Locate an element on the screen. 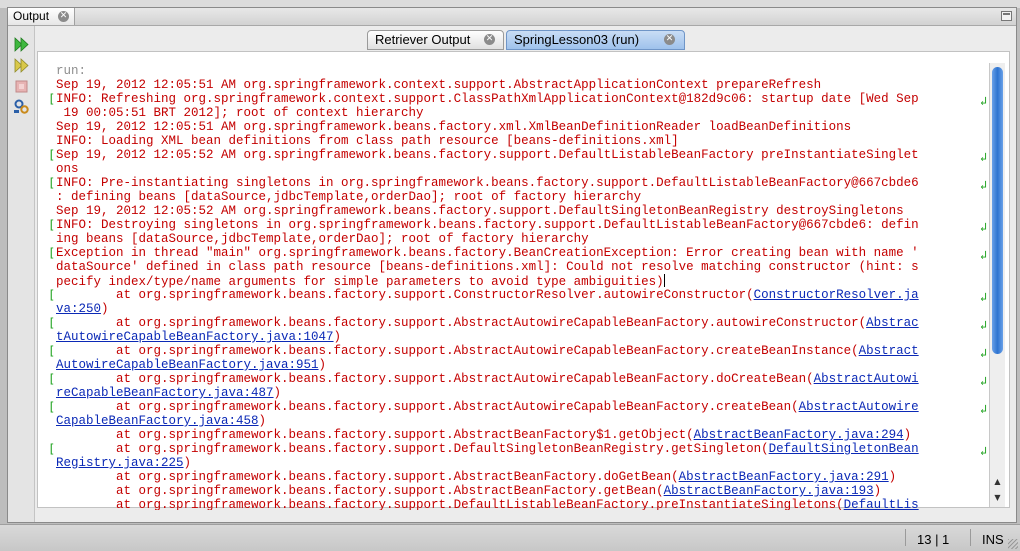 Image resolution: width=1020 pixels, height=551 pixels. text-cursor is located at coordinates (664, 280).